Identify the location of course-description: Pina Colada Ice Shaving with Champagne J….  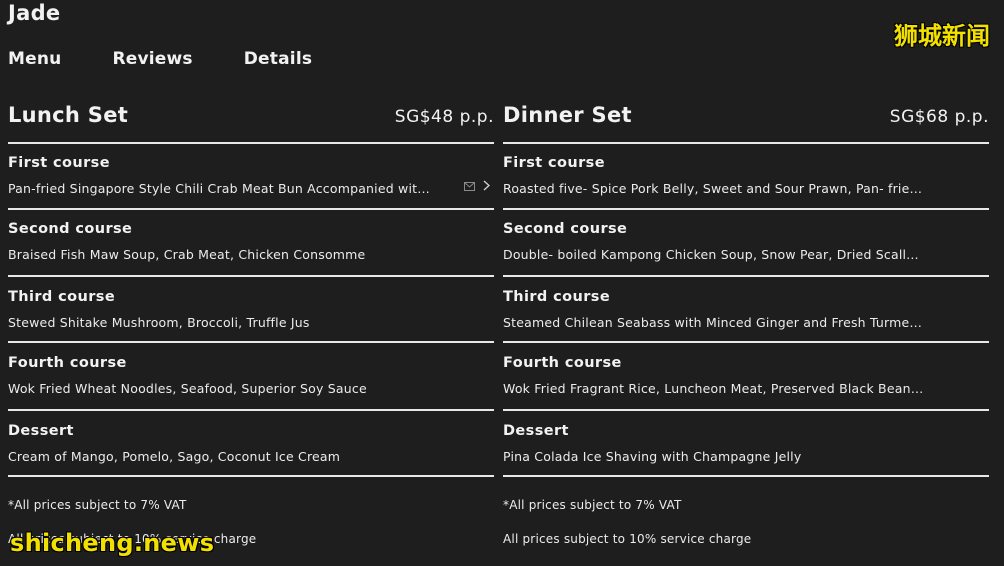
(652, 456).